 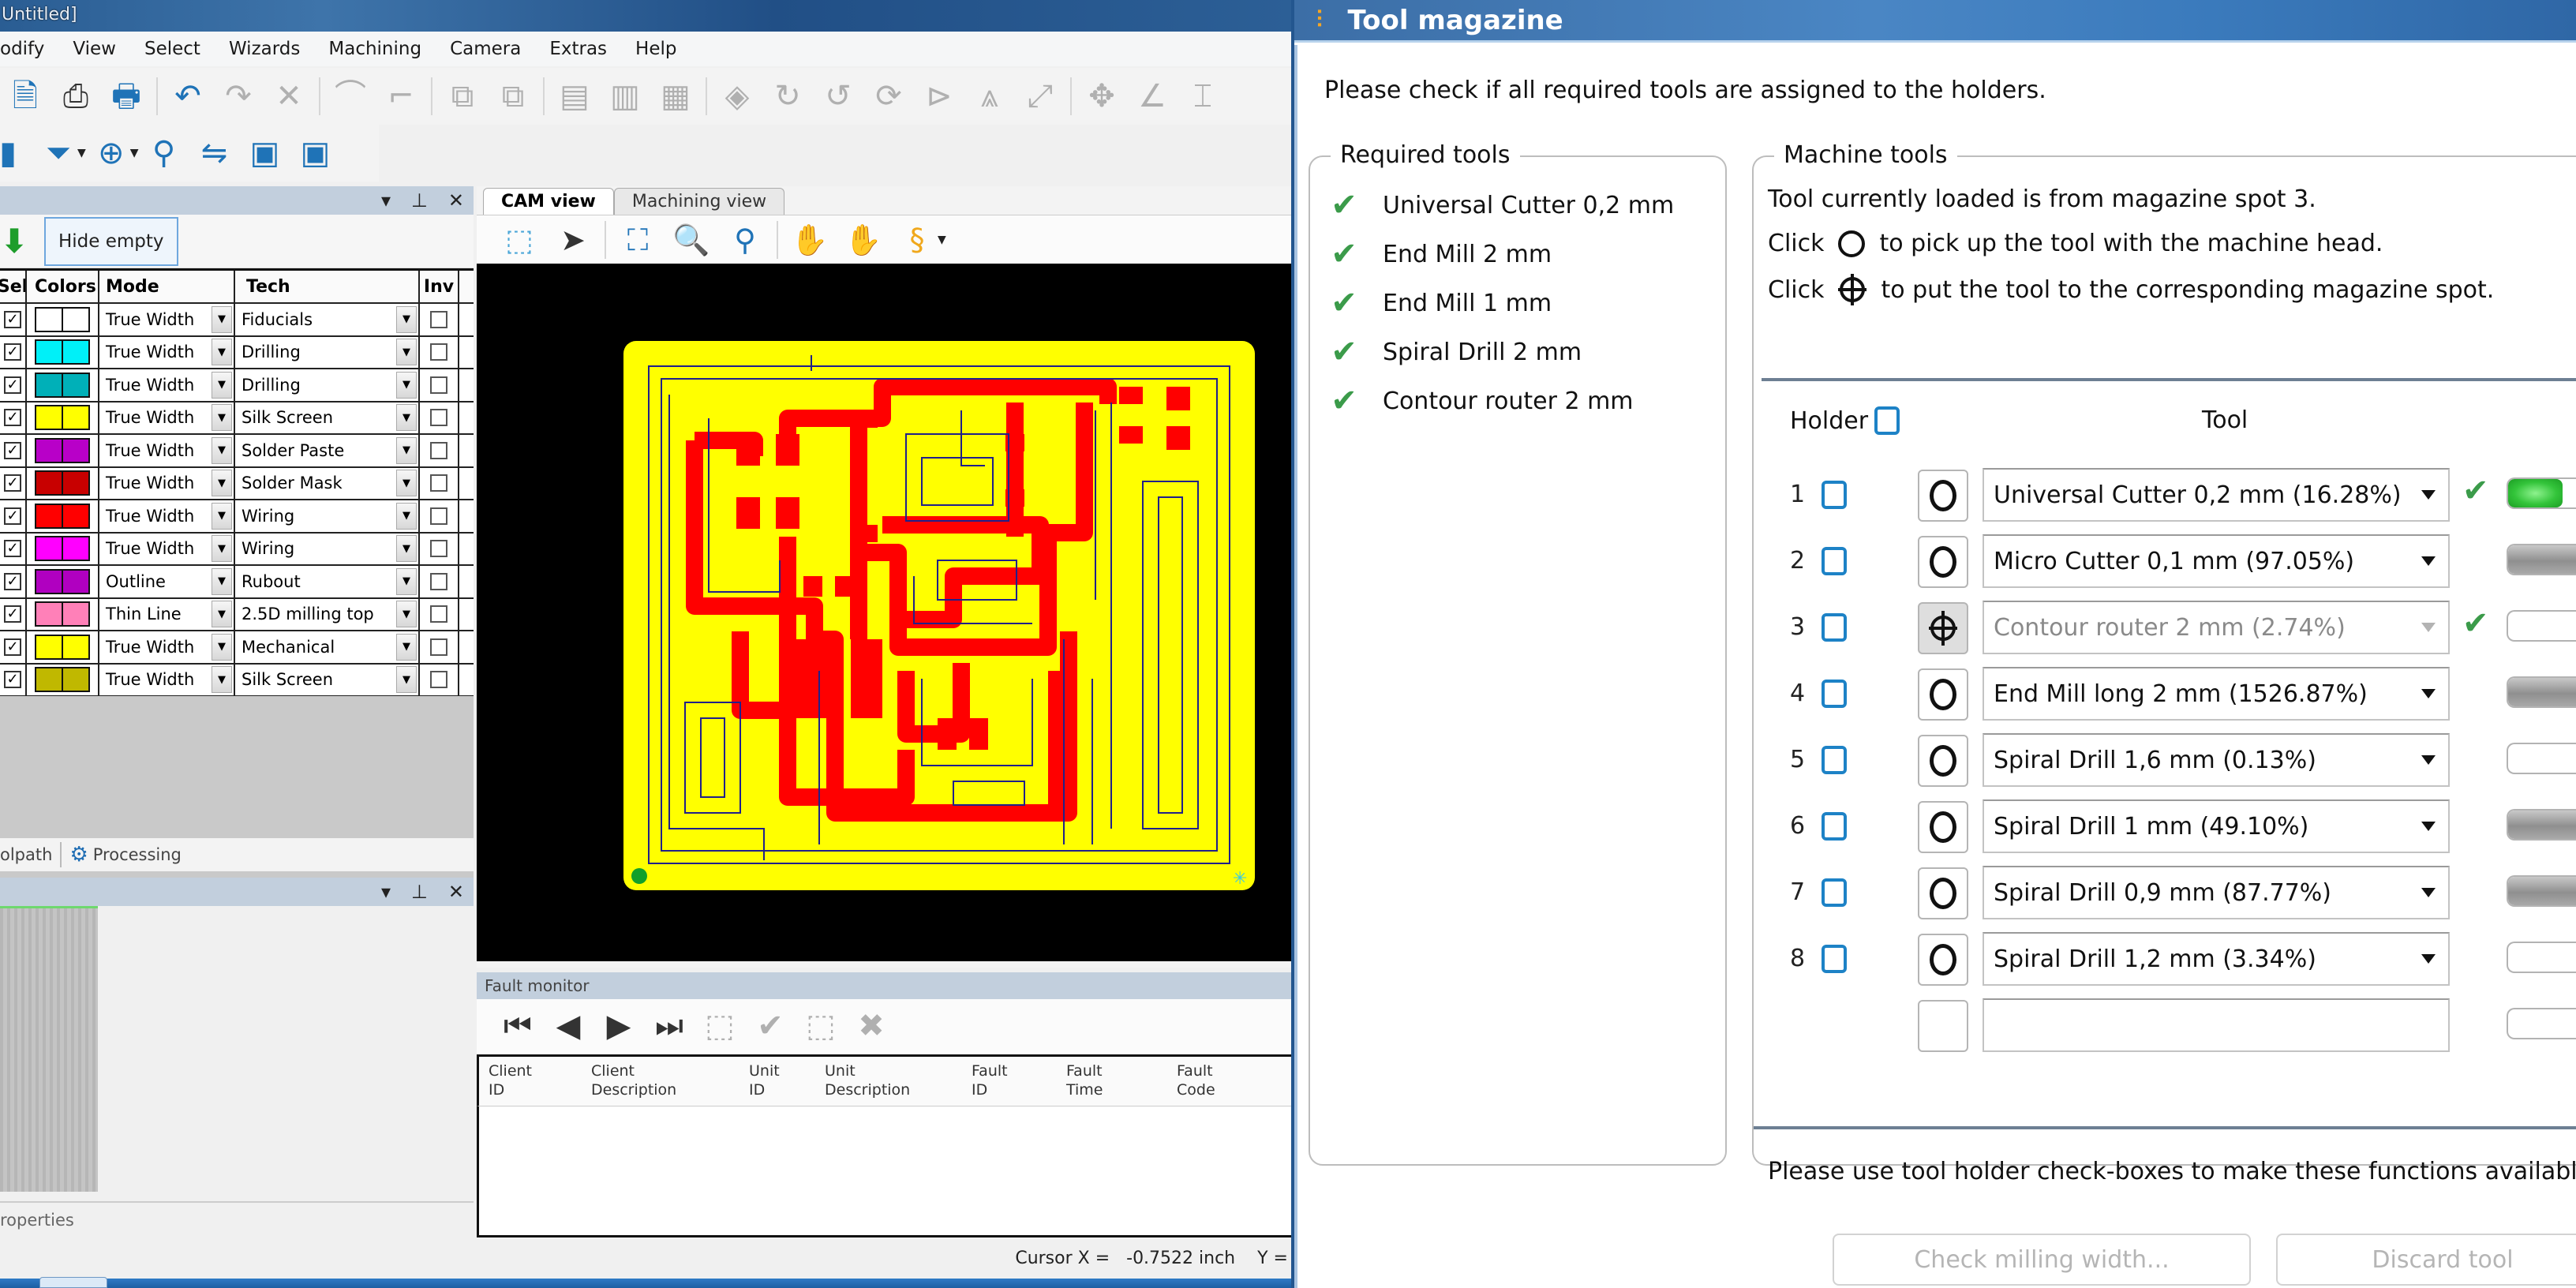 What do you see at coordinates (573, 240) in the screenshot?
I see `pointer-icon: ➤` at bounding box center [573, 240].